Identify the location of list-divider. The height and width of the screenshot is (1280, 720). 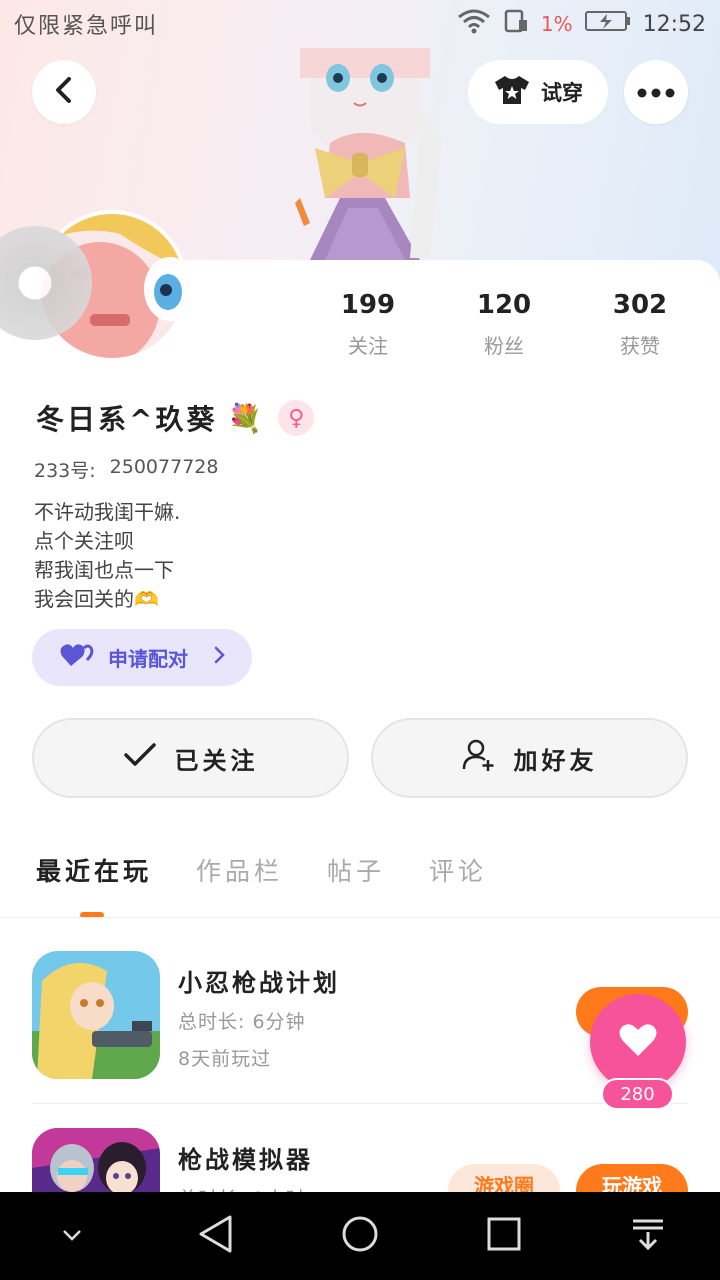
(360, 1103).